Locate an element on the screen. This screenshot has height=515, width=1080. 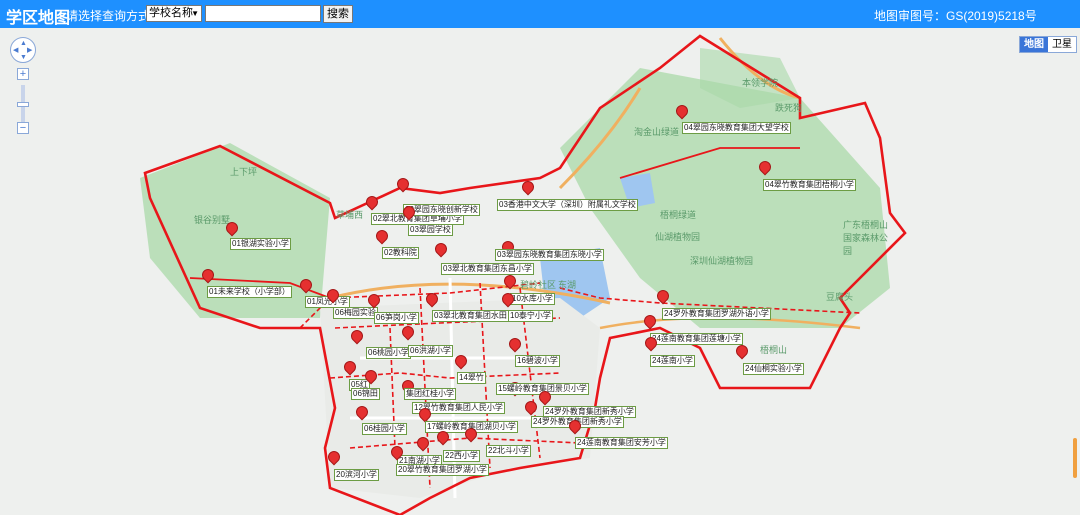
place-label: 豆腐头 is located at coordinates (840, 297).